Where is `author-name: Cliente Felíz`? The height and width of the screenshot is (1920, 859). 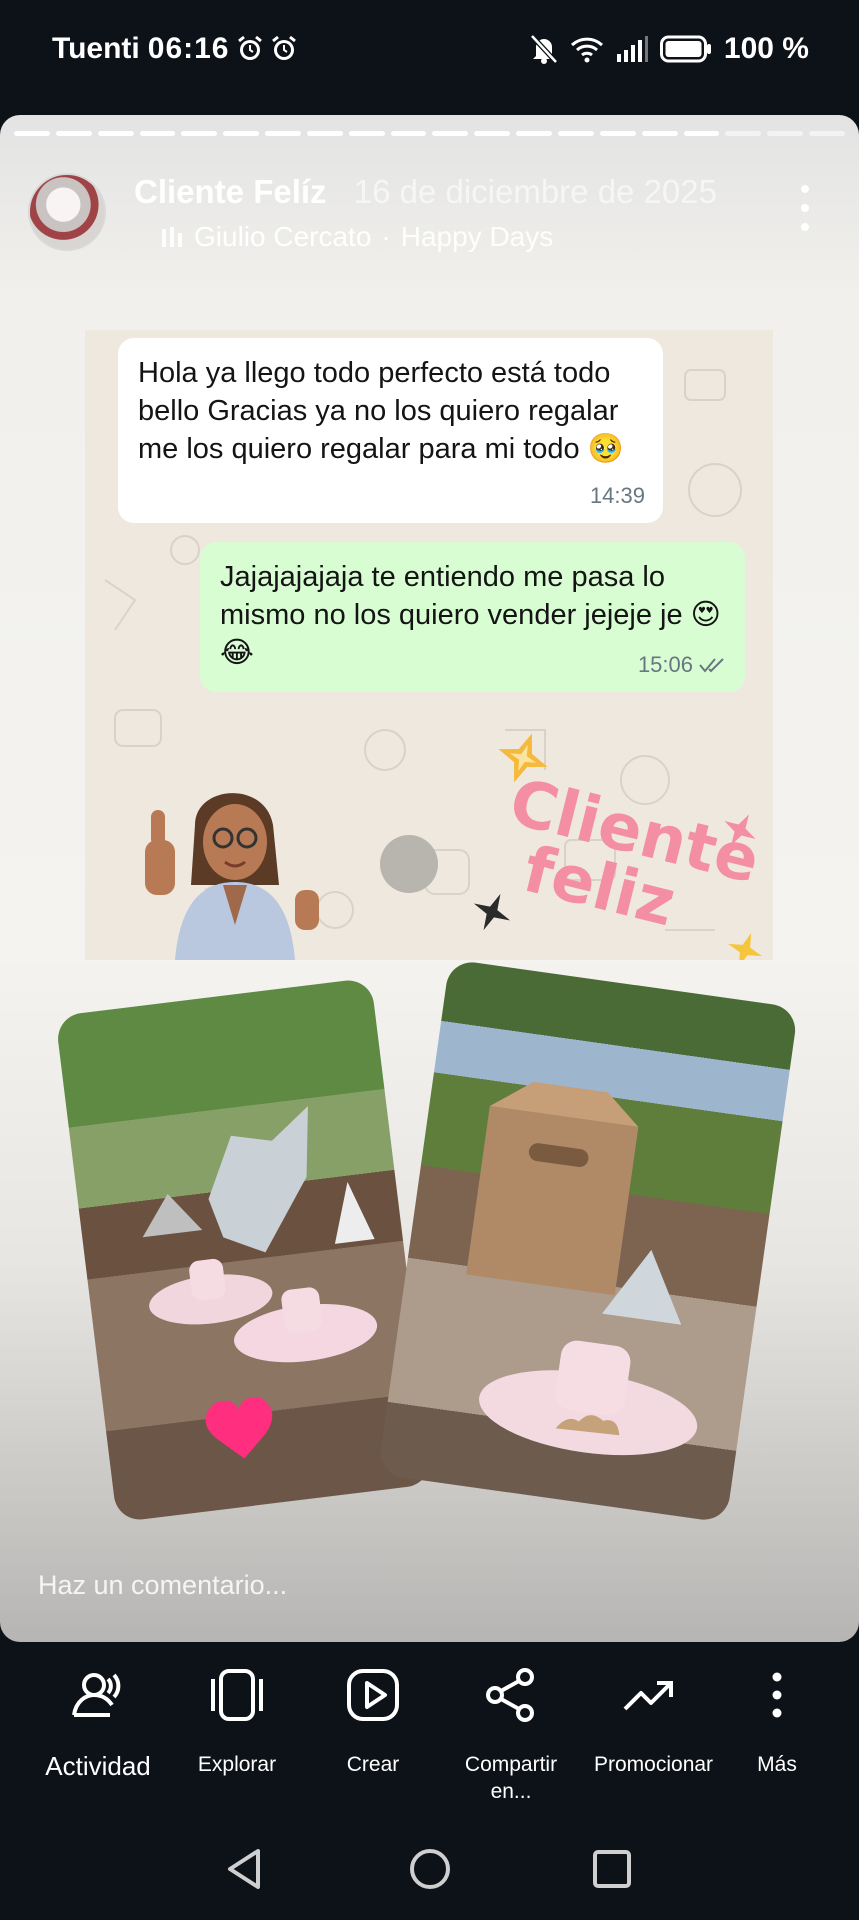
author-name: Cliente Felíz is located at coordinates (230, 191).